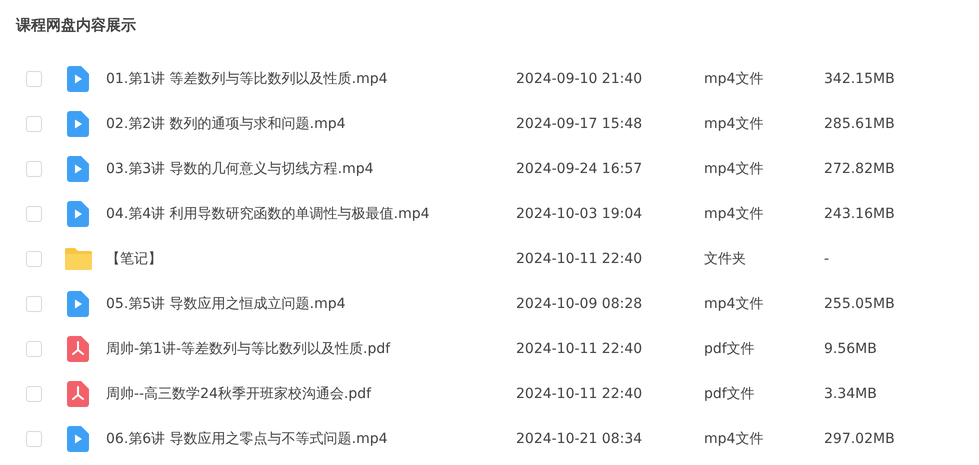  Describe the element at coordinates (859, 168) in the screenshot. I see `file-size: 272.82MB` at that location.